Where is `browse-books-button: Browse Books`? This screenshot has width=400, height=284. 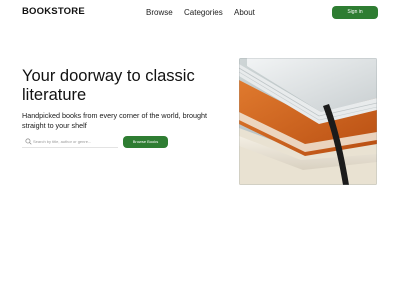
browse-books-button: Browse Books is located at coordinates (145, 142).